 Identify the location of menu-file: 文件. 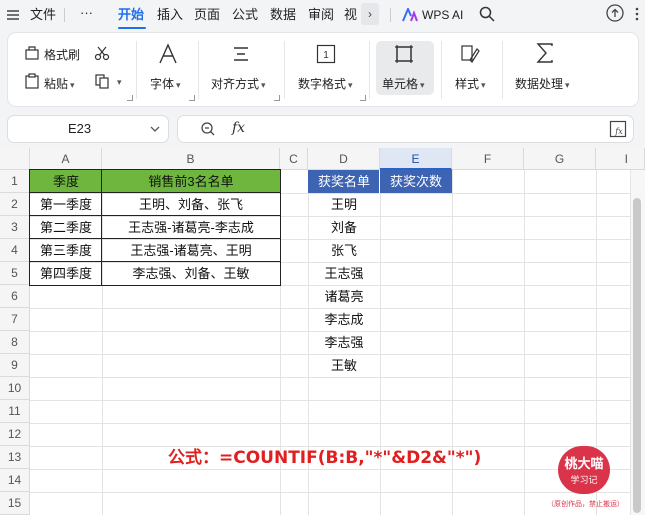
(43, 15).